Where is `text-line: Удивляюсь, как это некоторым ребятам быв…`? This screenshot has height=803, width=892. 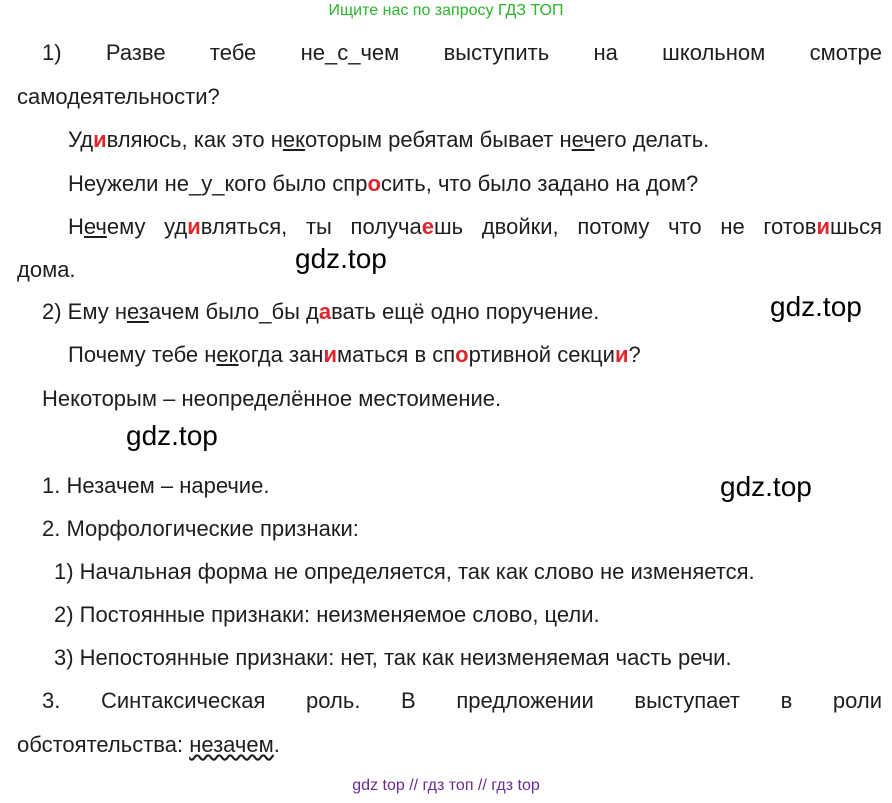
text-line: Удивляюсь, как это некоторым ребятам быв… is located at coordinates (389, 139).